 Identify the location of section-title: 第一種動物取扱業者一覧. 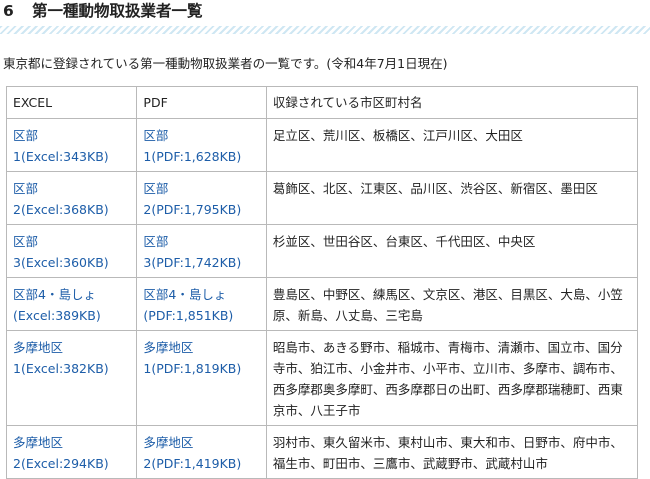
(117, 11).